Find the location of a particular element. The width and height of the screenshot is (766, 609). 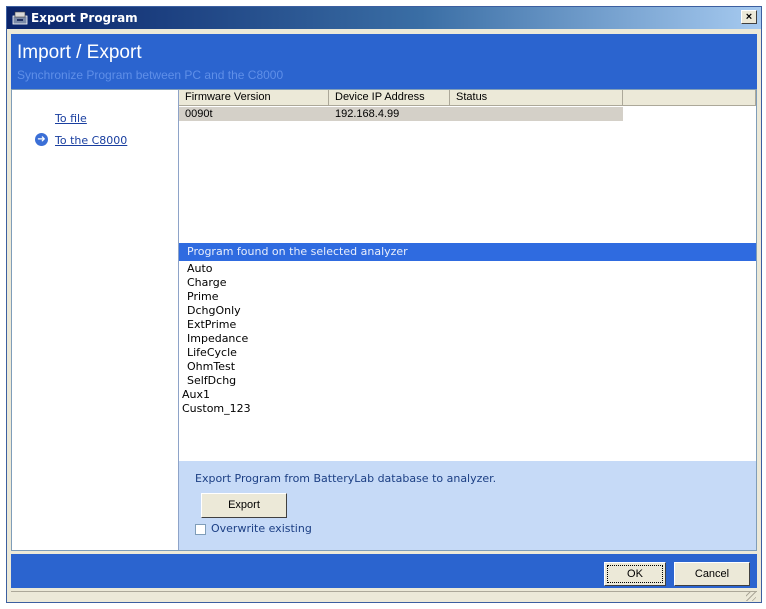

resize-grip is located at coordinates (751, 596).